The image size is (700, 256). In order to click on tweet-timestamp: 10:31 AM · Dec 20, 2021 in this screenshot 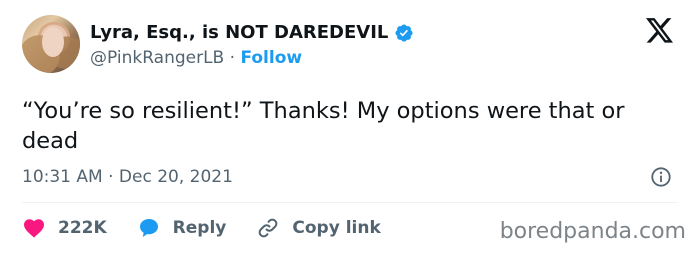, I will do `click(127, 177)`.